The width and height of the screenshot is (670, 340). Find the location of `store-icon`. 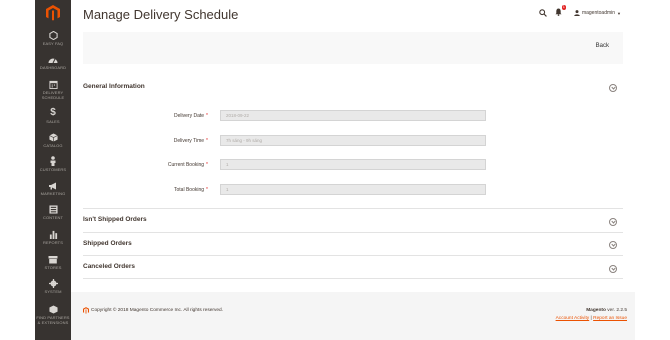

store-icon is located at coordinates (53, 260).